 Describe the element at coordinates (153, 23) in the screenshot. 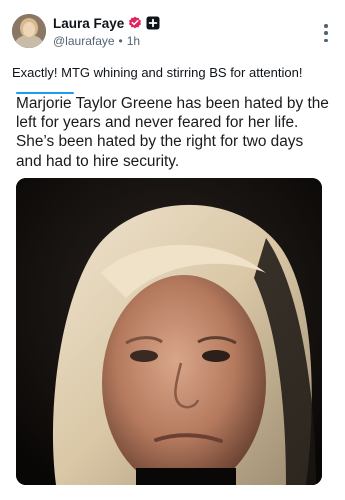

I see `plus-badge-icon` at that location.